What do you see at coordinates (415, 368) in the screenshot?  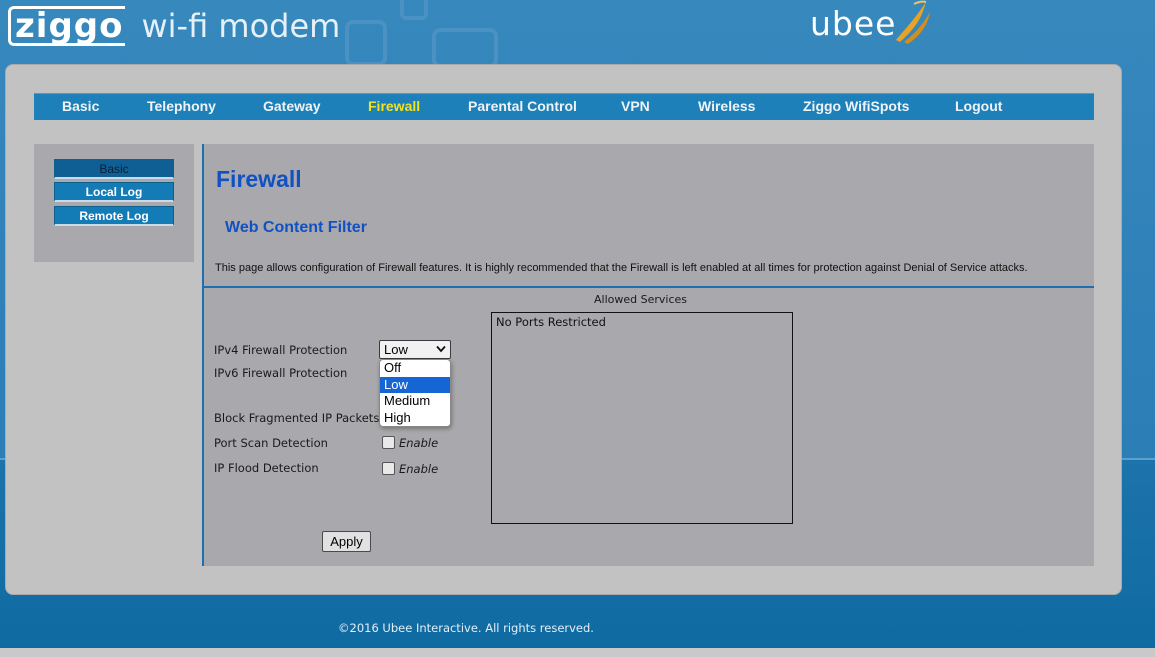 I see `dropdown-option-off: Off` at bounding box center [415, 368].